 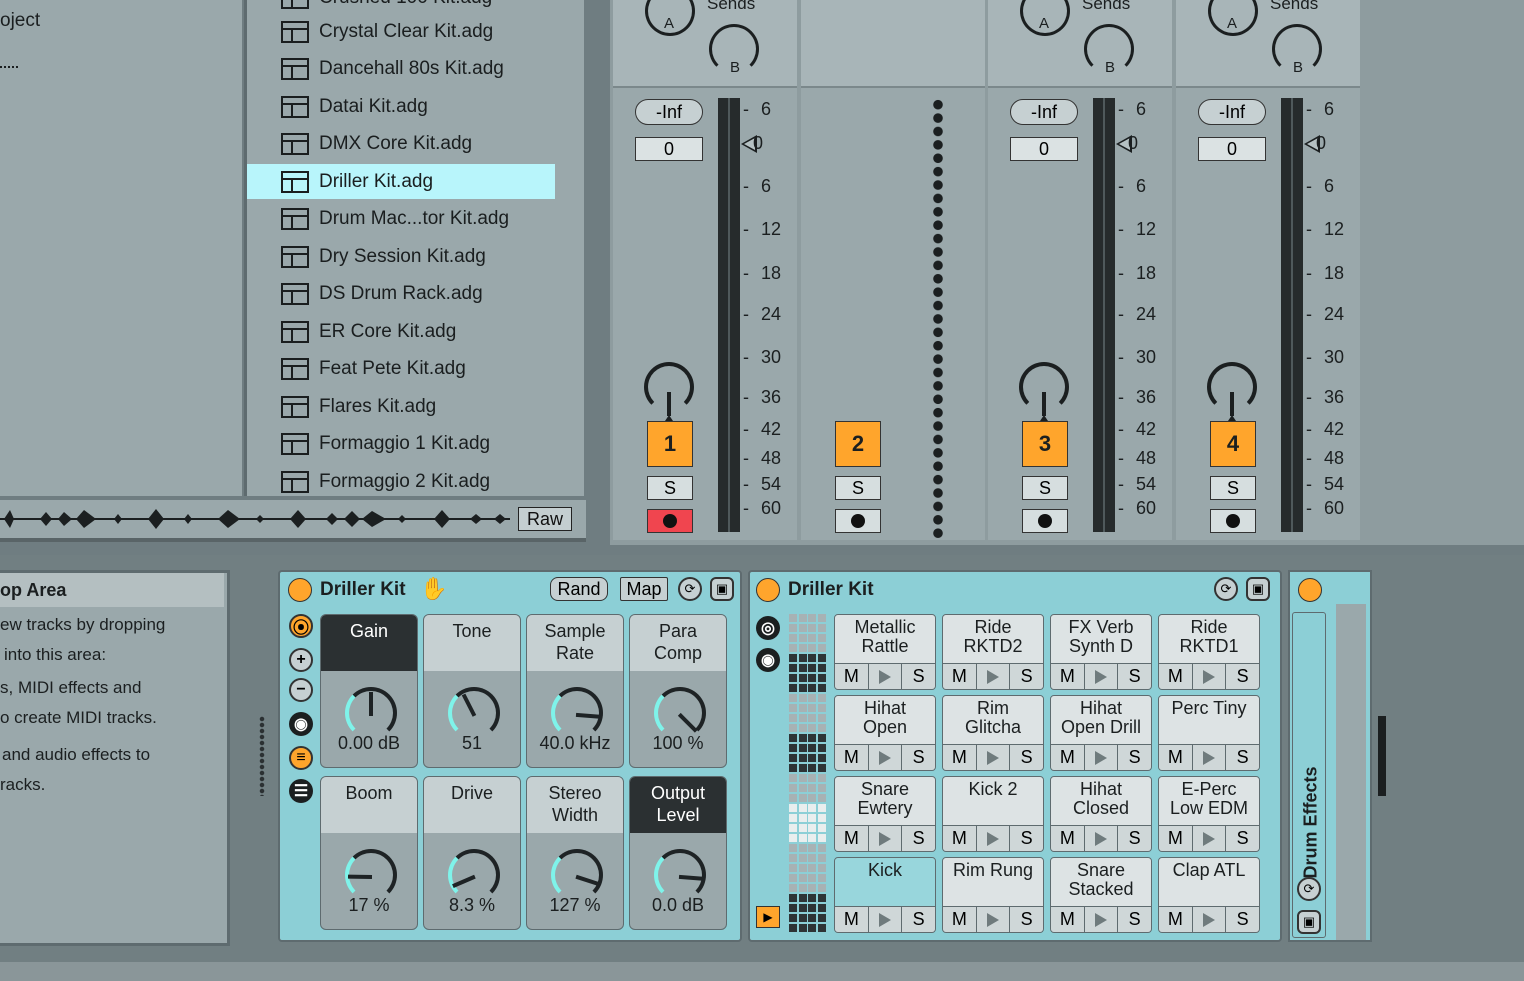 What do you see at coordinates (545, 519) in the screenshot?
I see `raw-button: Raw` at bounding box center [545, 519].